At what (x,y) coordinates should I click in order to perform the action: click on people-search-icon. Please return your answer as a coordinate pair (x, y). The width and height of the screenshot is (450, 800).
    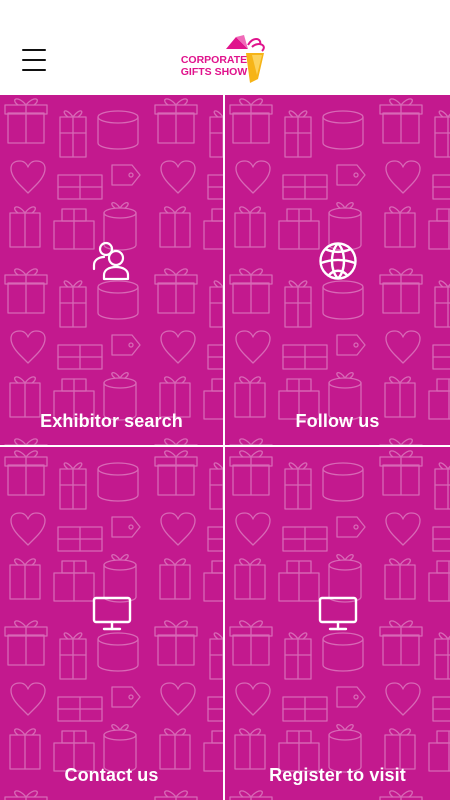
    Looking at the image, I should click on (110, 261).